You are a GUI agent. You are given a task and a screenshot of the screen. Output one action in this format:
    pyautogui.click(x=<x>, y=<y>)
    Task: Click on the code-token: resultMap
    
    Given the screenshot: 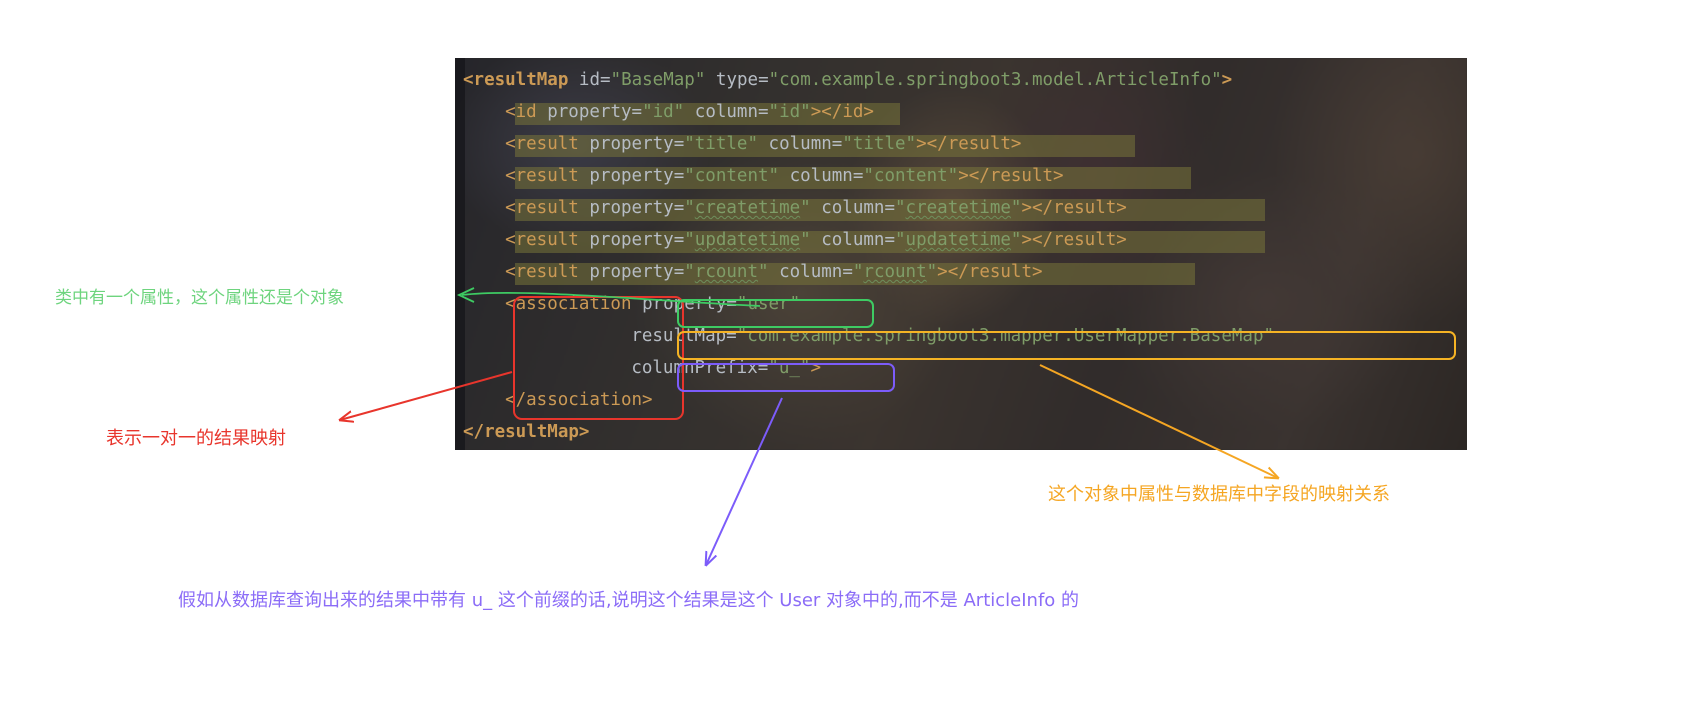 What is the action you would take?
    pyautogui.click(x=679, y=336)
    